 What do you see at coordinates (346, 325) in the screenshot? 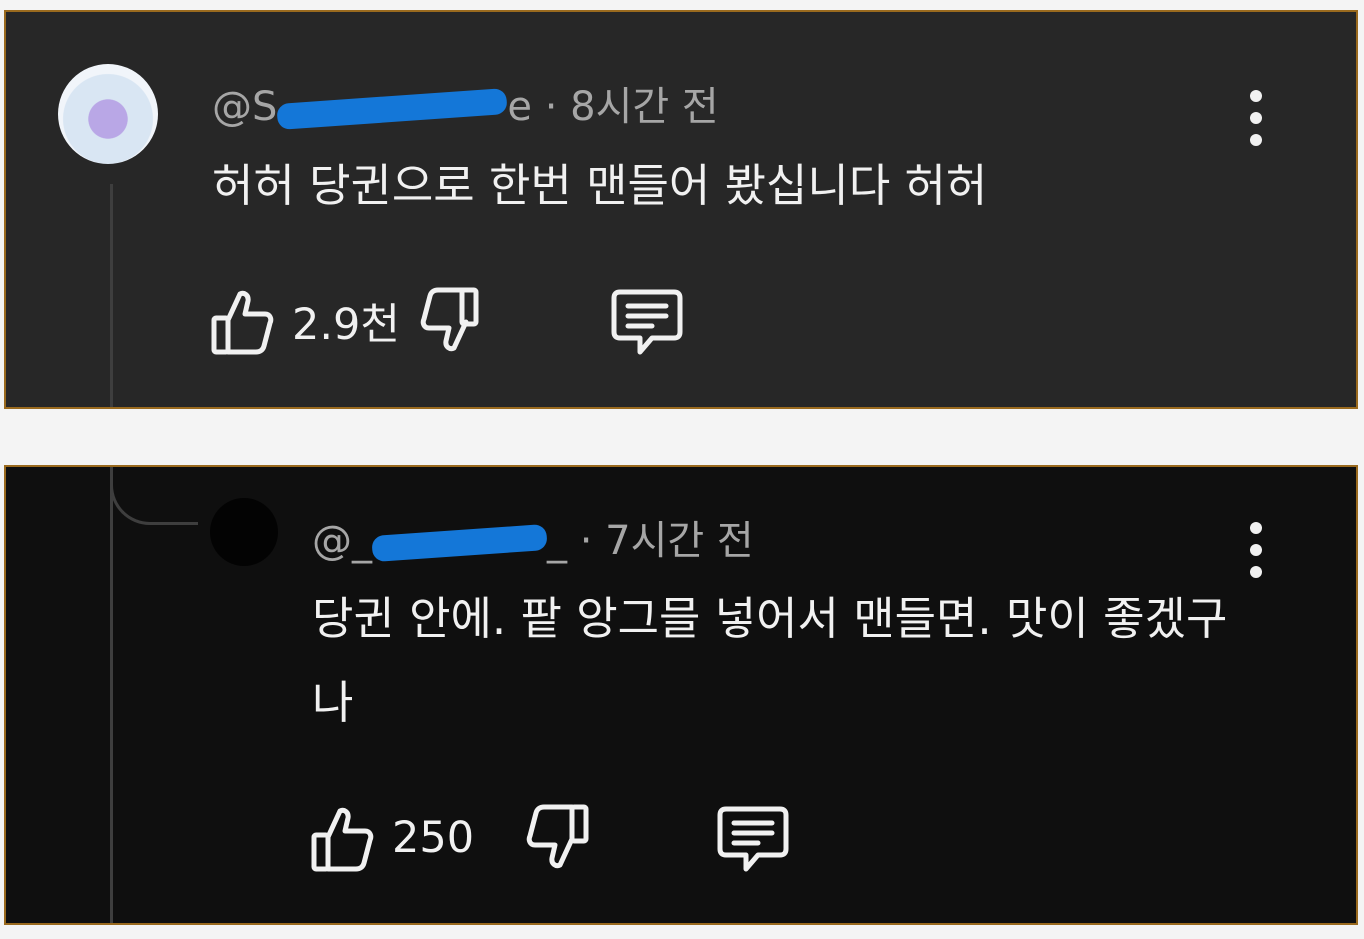
I see `like-count: 2.9천` at bounding box center [346, 325].